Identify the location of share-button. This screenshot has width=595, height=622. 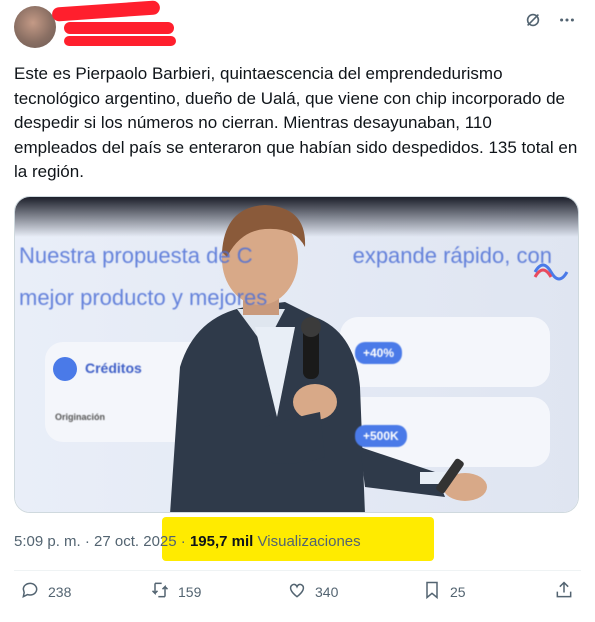
(564, 591).